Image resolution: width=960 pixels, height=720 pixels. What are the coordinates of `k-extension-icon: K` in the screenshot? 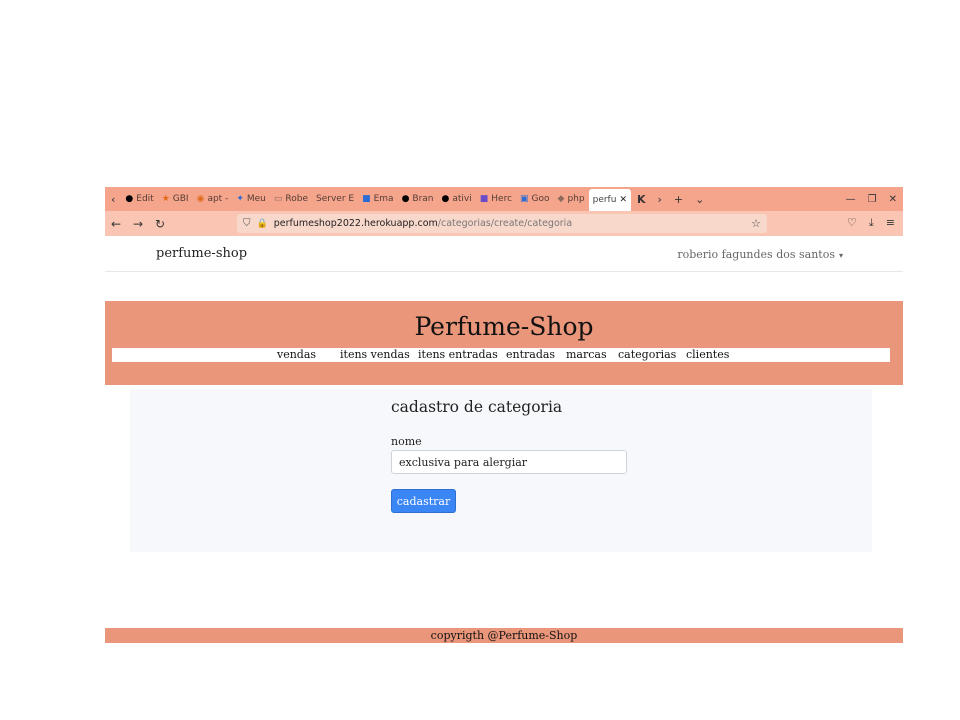 It's located at (641, 199).